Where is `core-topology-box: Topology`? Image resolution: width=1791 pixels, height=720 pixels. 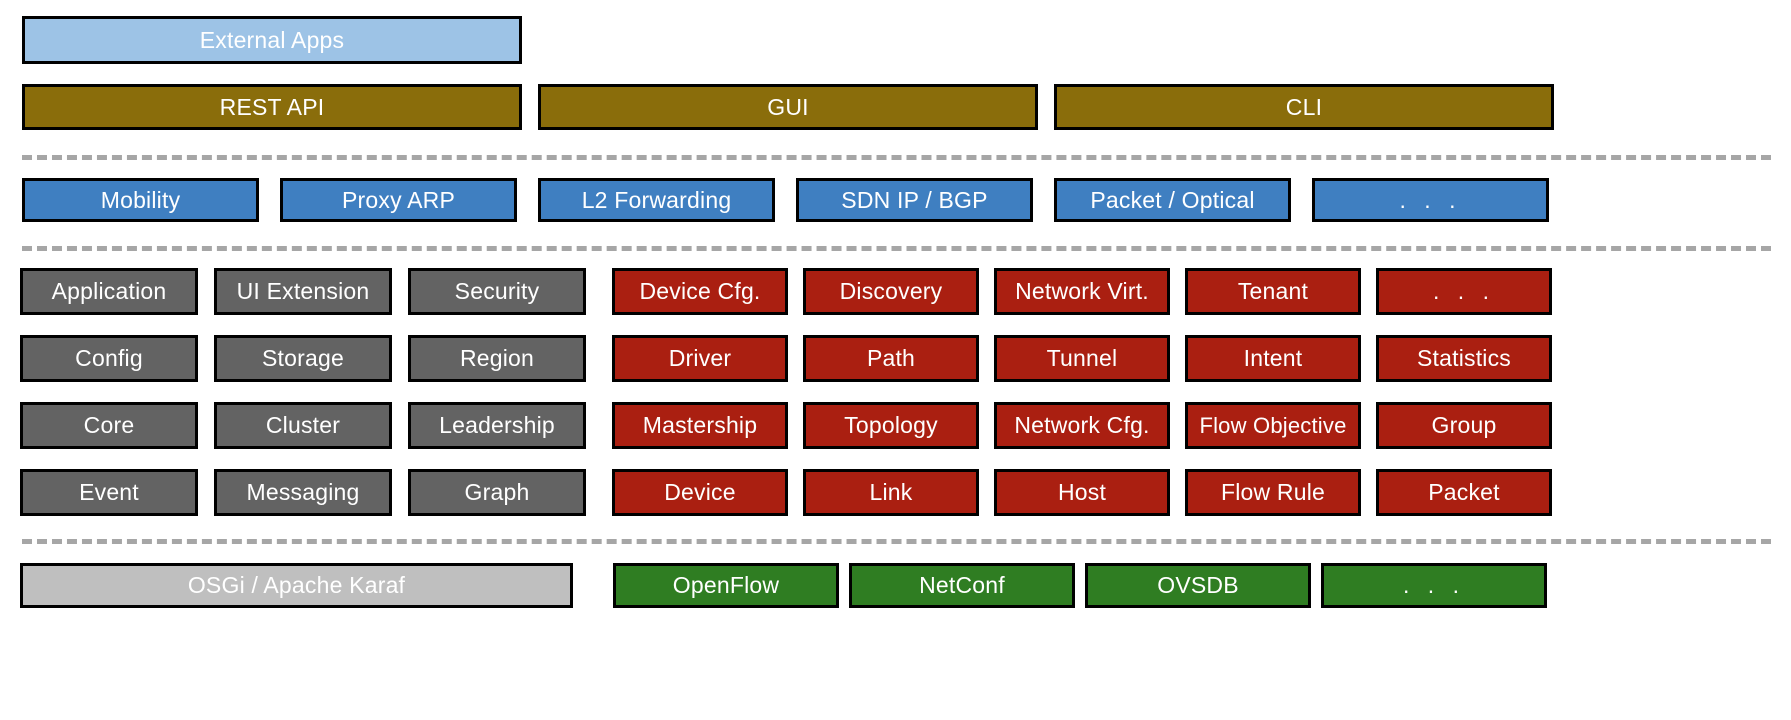 core-topology-box: Topology is located at coordinates (891, 425).